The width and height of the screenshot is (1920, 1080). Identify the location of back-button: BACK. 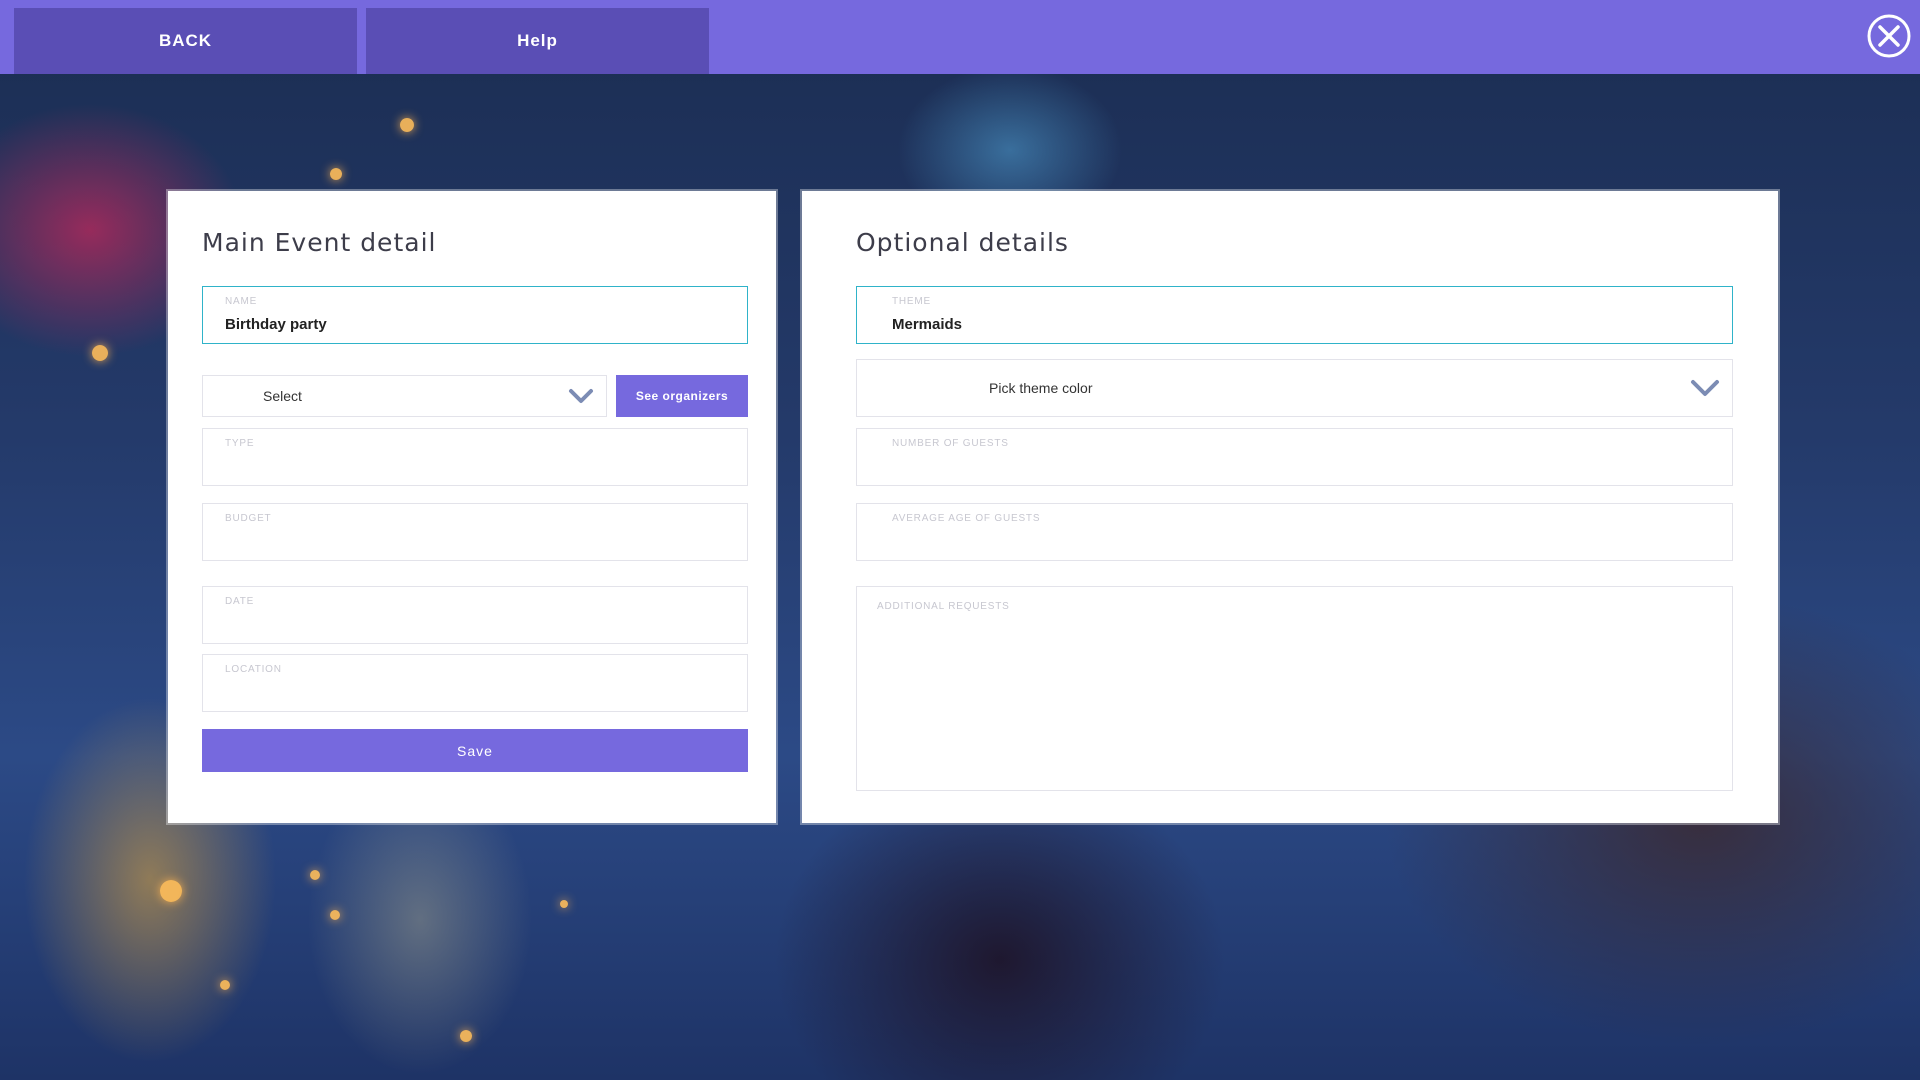
(185, 41).